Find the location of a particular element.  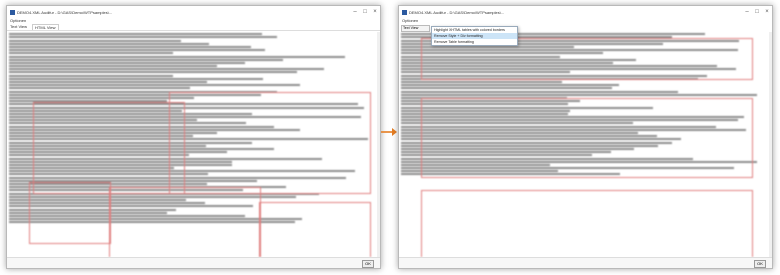

arrow-icon is located at coordinates (389, 132).